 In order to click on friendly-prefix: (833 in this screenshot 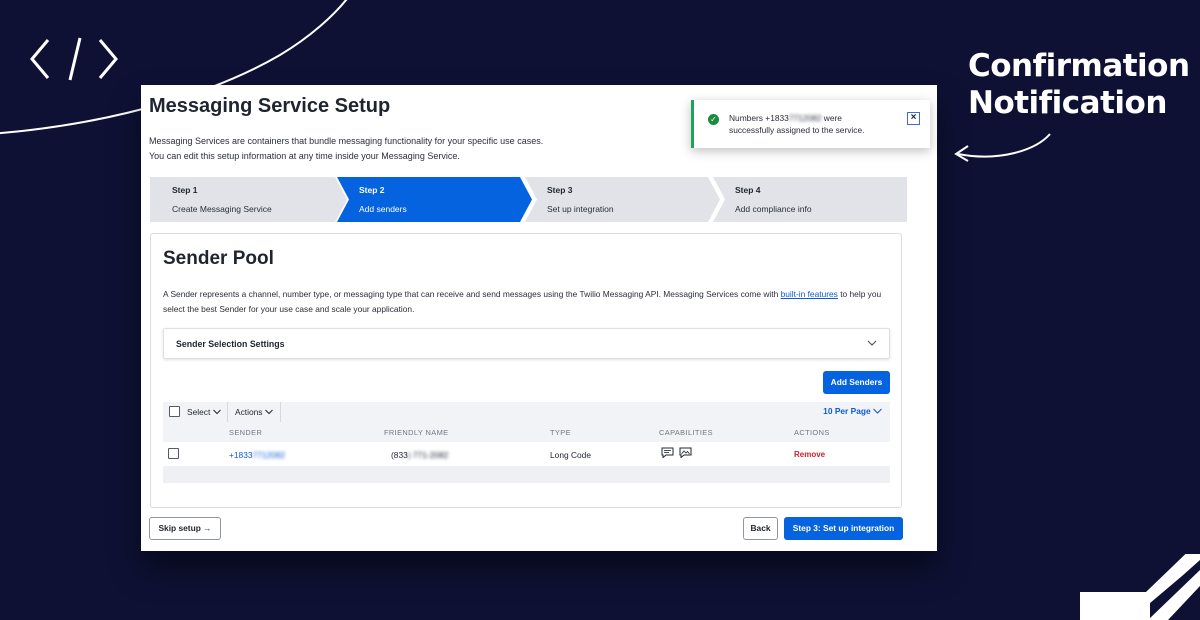, I will do `click(399, 455)`.